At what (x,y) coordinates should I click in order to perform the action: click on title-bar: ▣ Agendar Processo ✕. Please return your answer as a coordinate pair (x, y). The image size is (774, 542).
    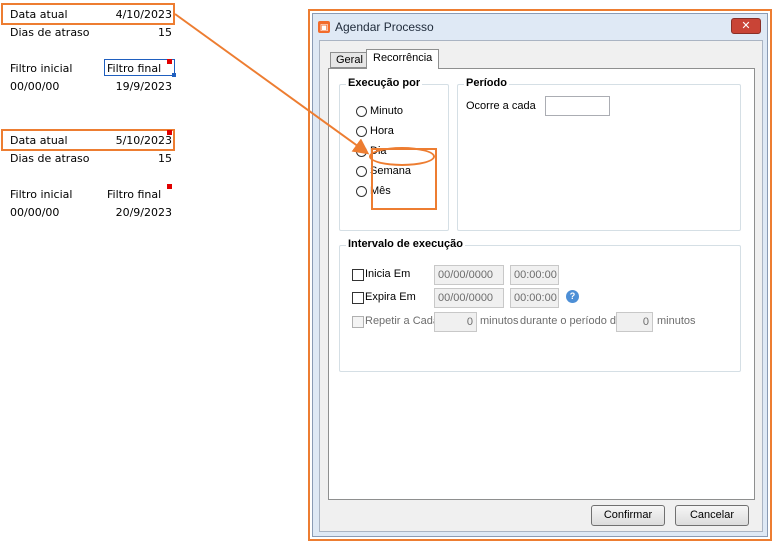
    Looking at the image, I should click on (540, 27).